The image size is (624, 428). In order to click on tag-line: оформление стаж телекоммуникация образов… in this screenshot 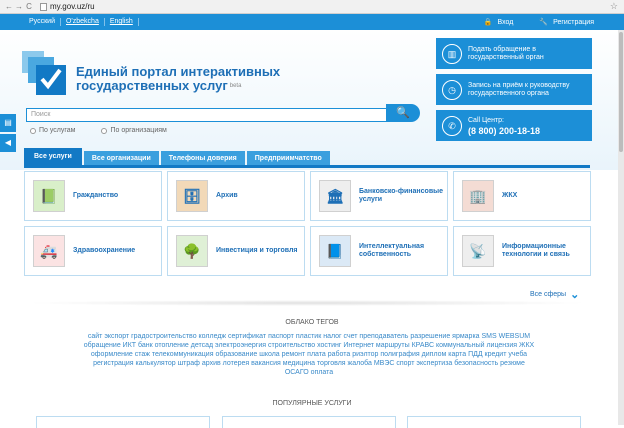, I will do `click(309, 354)`.